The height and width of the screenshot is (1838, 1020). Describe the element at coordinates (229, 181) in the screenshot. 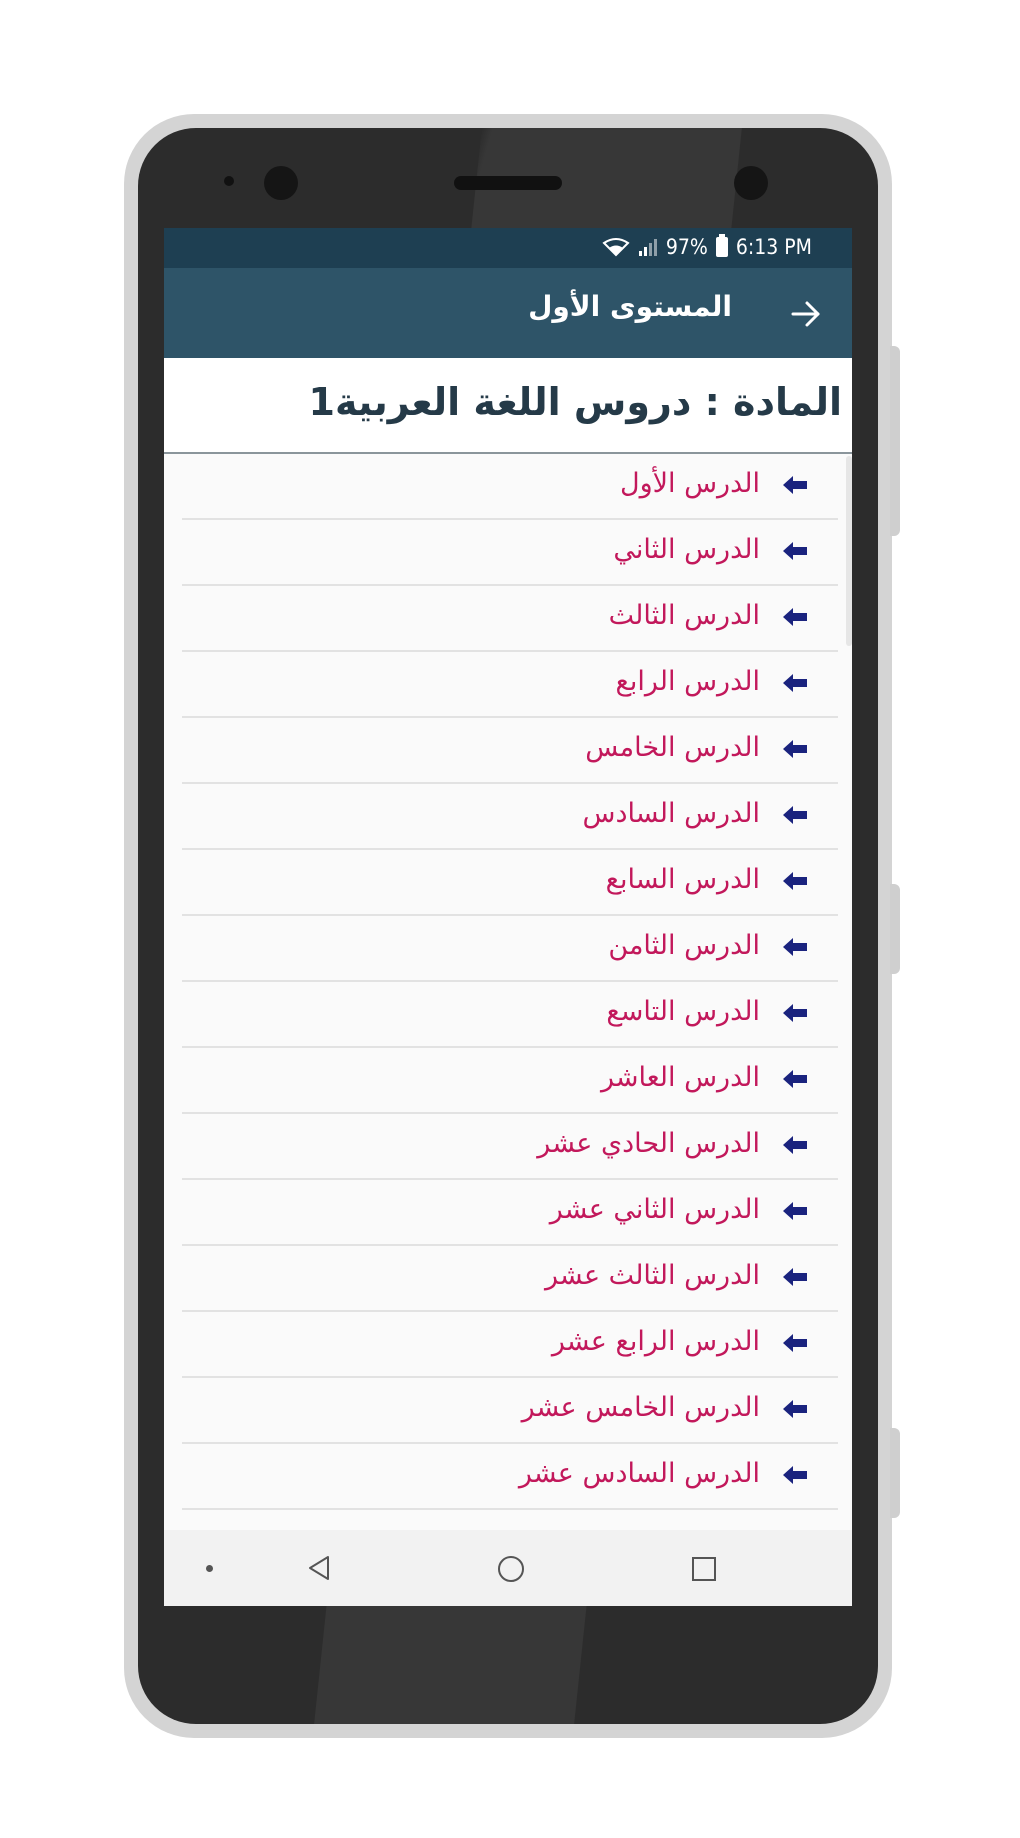

I see `proximity-sensor` at that location.